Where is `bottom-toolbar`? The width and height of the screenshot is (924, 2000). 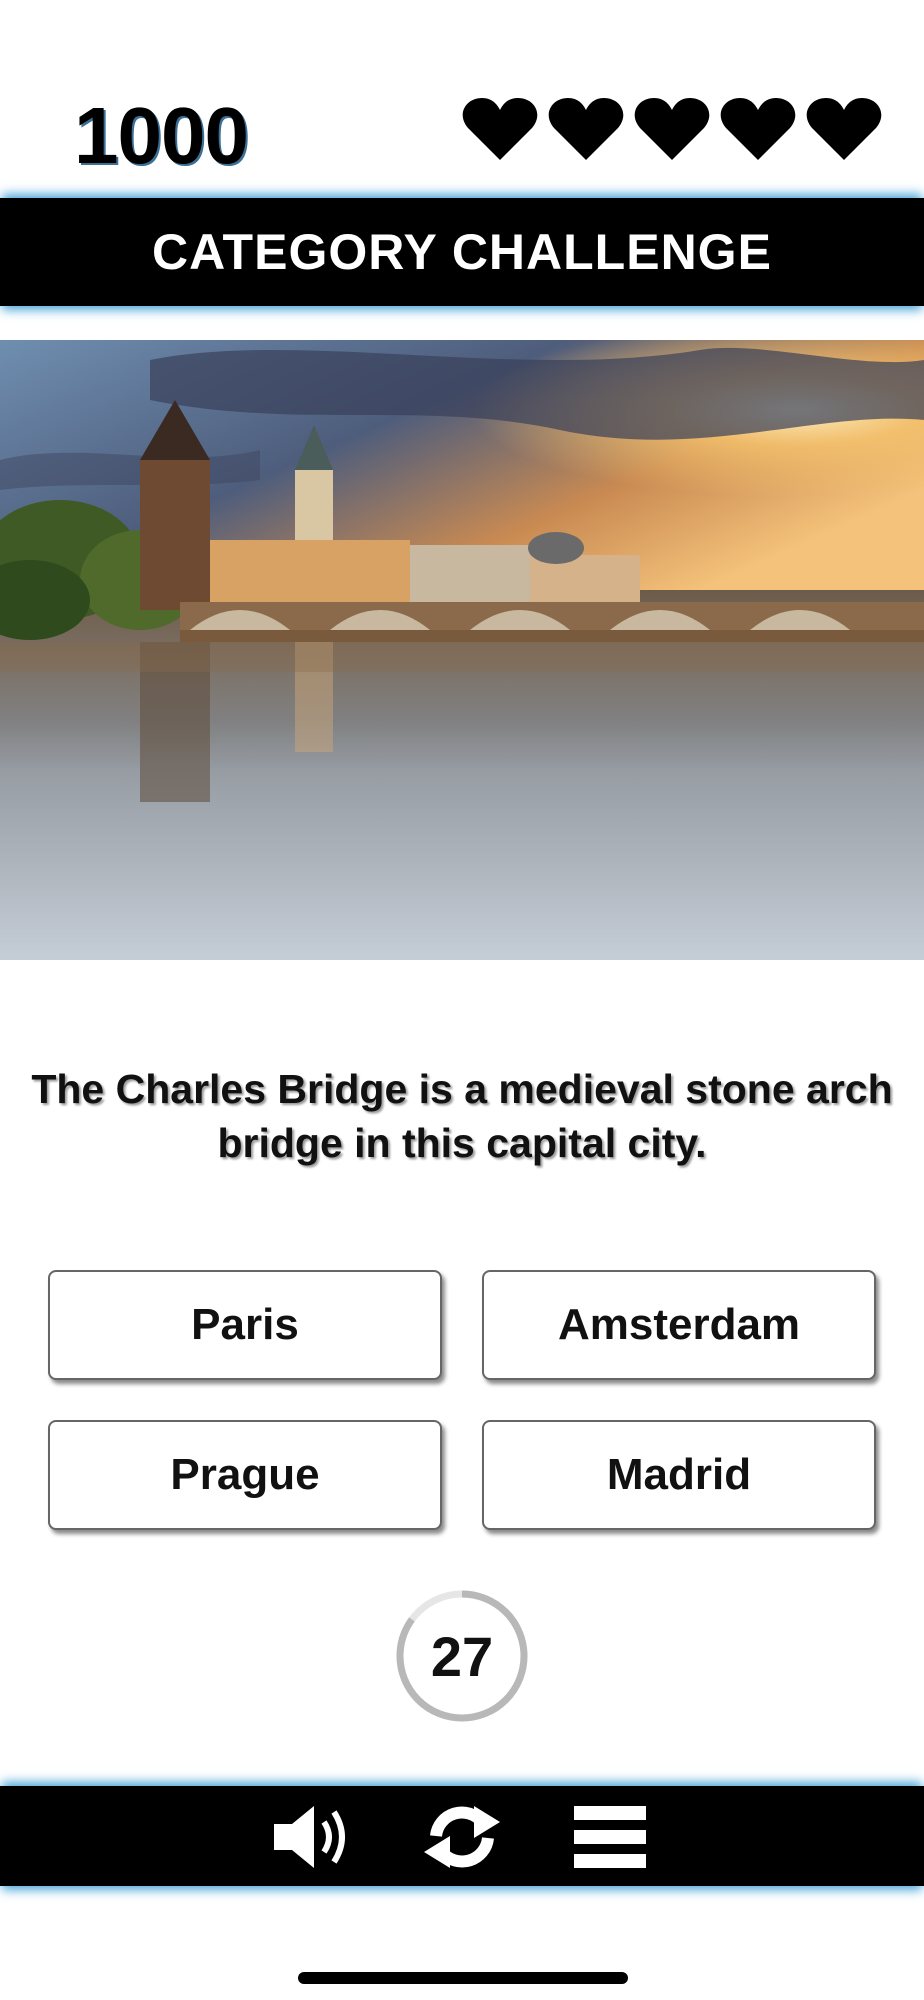 bottom-toolbar is located at coordinates (462, 1836).